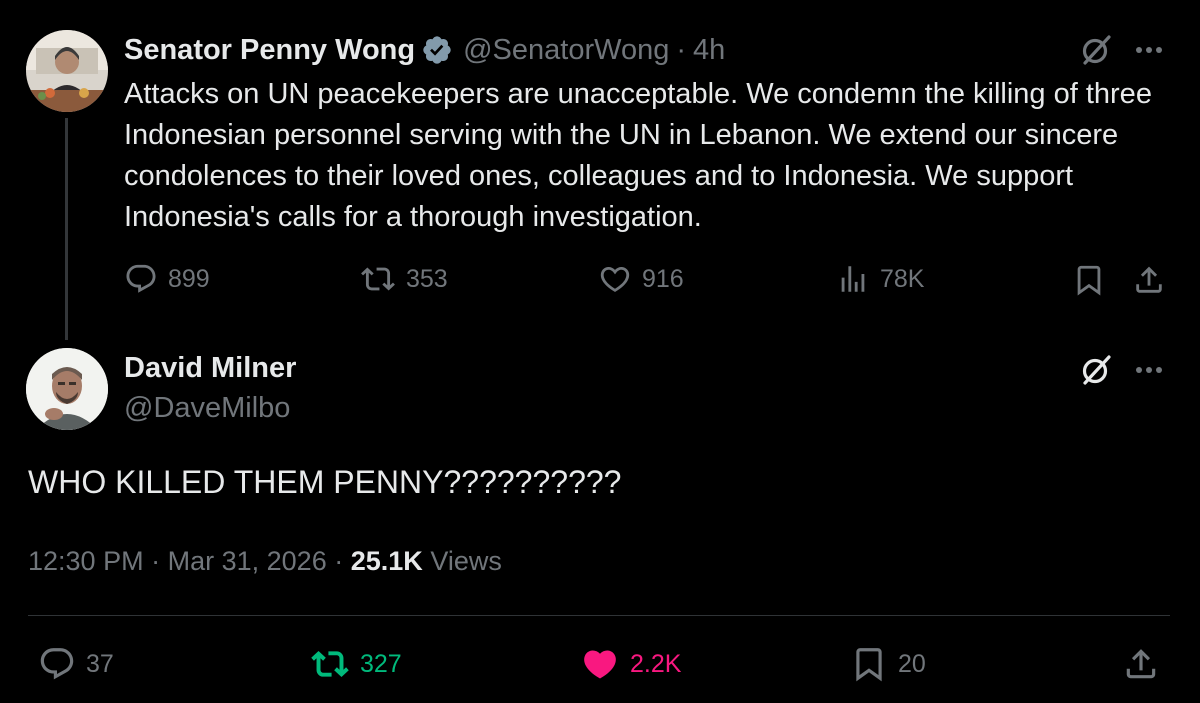 The height and width of the screenshot is (703, 1200). I want to click on bookmark-count: 20, so click(912, 663).